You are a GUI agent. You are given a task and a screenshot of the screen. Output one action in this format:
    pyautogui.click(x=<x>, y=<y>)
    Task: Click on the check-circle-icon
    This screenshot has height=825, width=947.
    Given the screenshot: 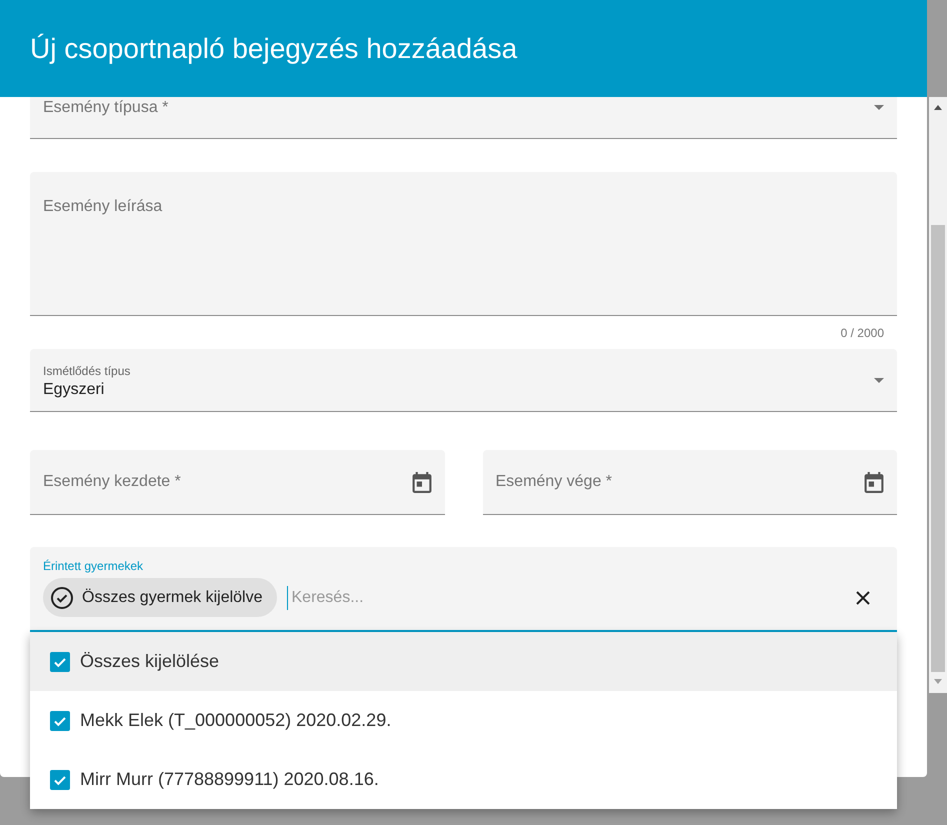 What is the action you would take?
    pyautogui.click(x=62, y=597)
    